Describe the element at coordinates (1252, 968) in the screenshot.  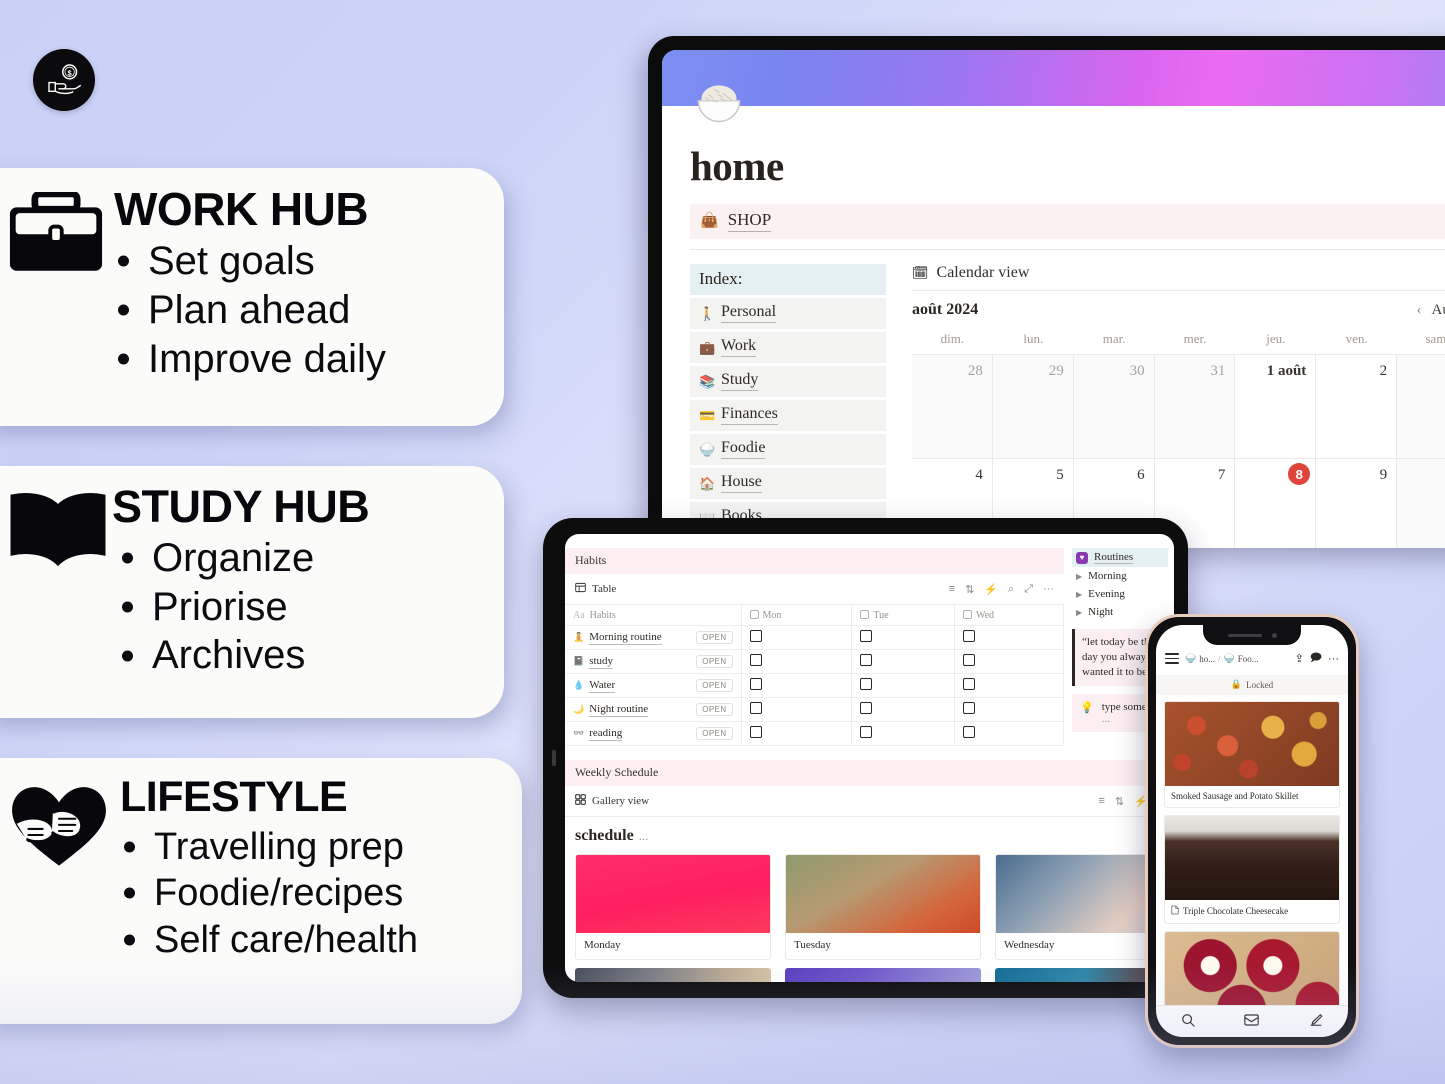
I see `recipe-card: Red Velvet Sugar Cookies` at that location.